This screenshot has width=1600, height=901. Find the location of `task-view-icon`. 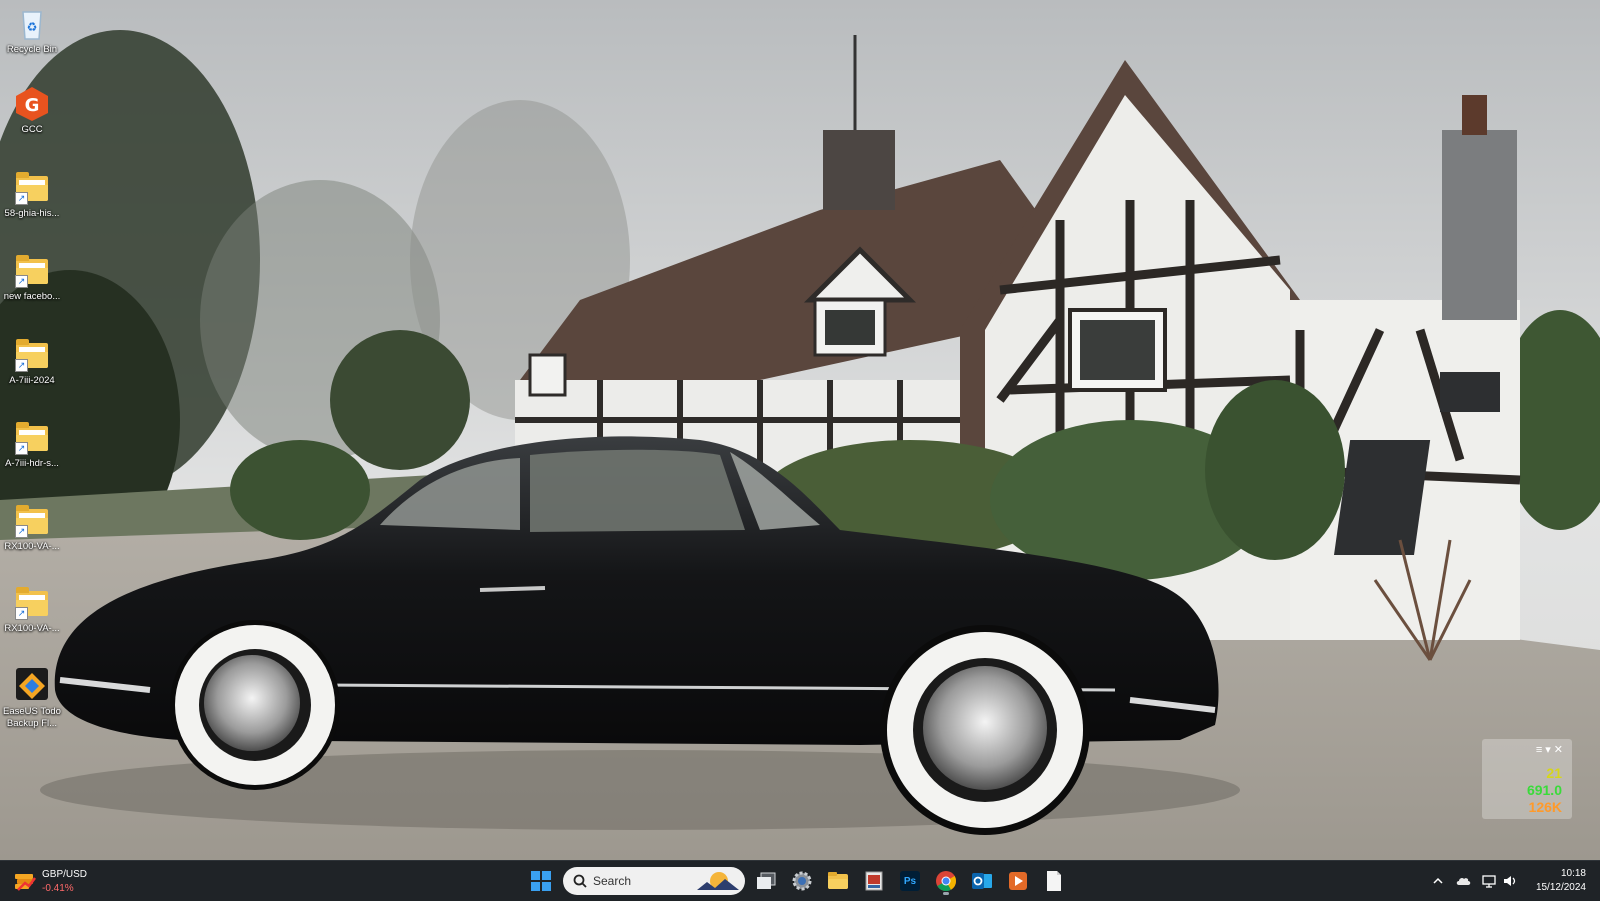

task-view-icon is located at coordinates (766, 880).